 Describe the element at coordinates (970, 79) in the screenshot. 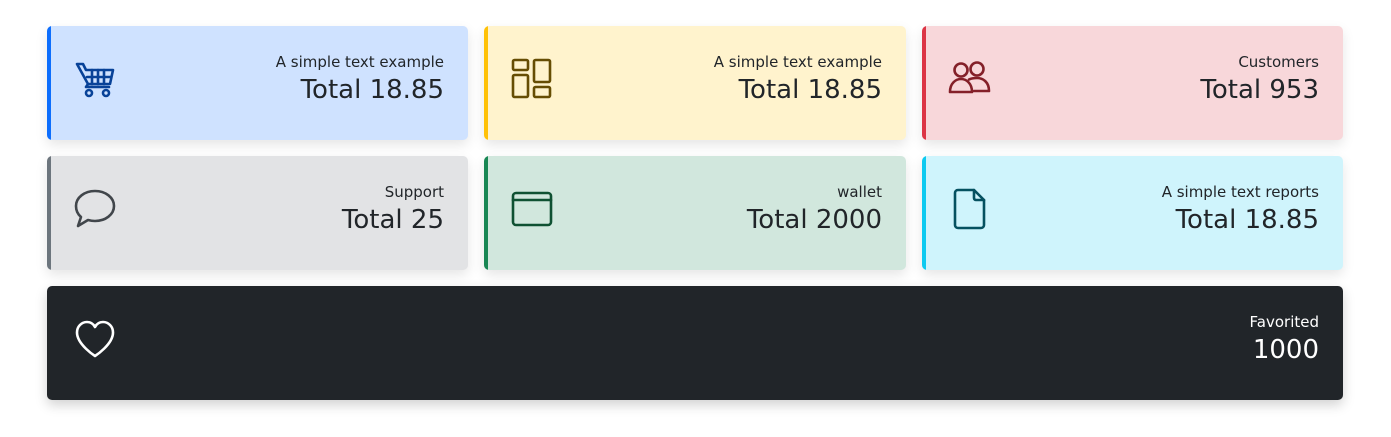

I see `people-icon` at that location.